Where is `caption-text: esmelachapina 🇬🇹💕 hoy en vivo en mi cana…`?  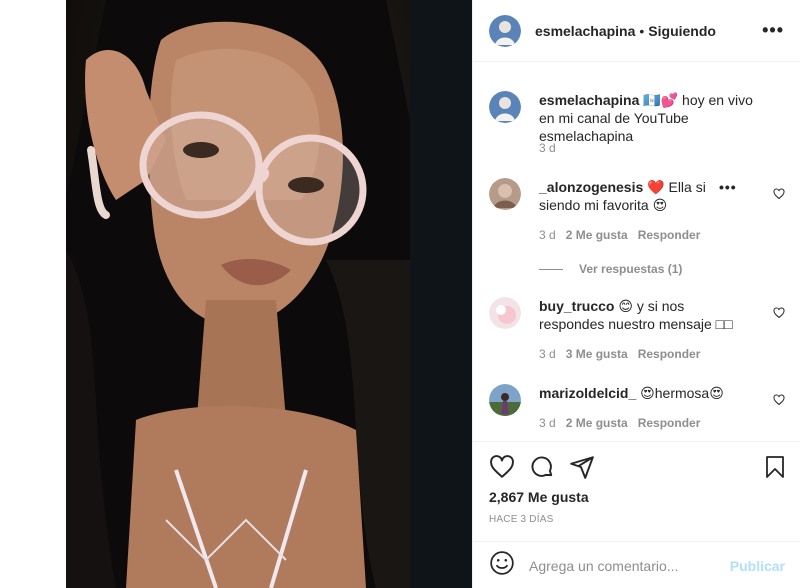 caption-text: esmelachapina 🇬🇹💕 hoy en vivo en mi cana… is located at coordinates (650, 118).